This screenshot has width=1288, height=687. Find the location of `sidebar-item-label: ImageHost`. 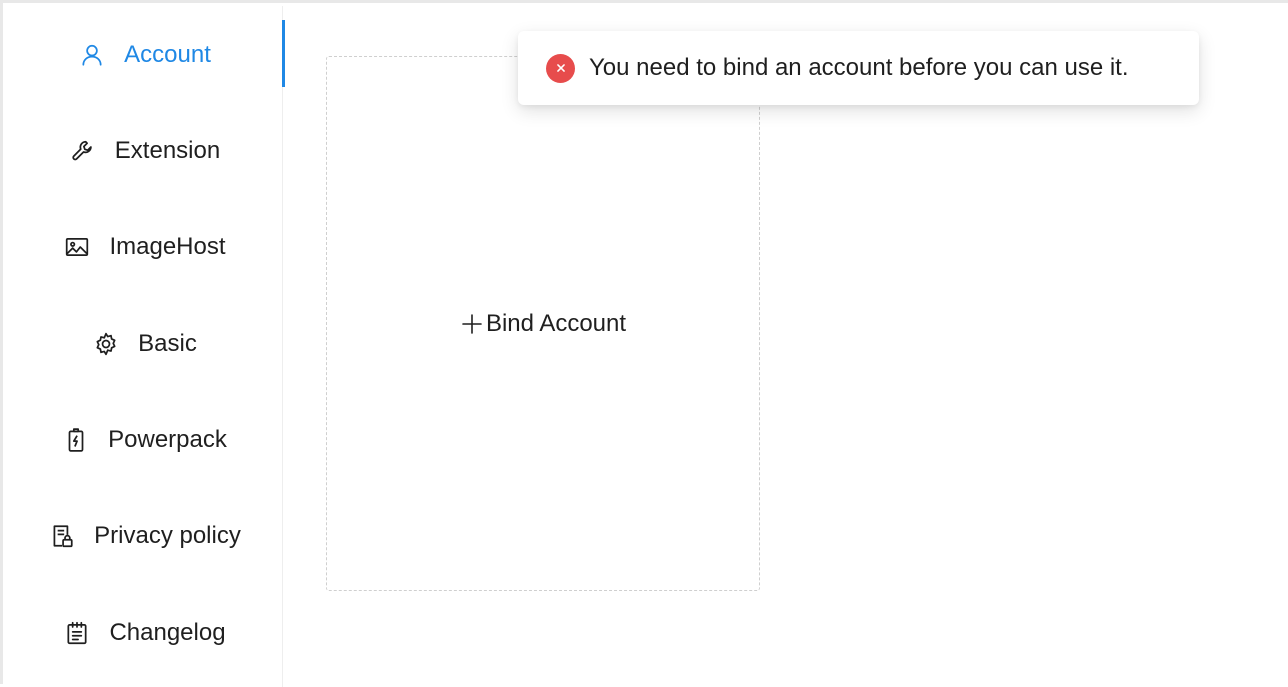

sidebar-item-label: ImageHost is located at coordinates (167, 246).